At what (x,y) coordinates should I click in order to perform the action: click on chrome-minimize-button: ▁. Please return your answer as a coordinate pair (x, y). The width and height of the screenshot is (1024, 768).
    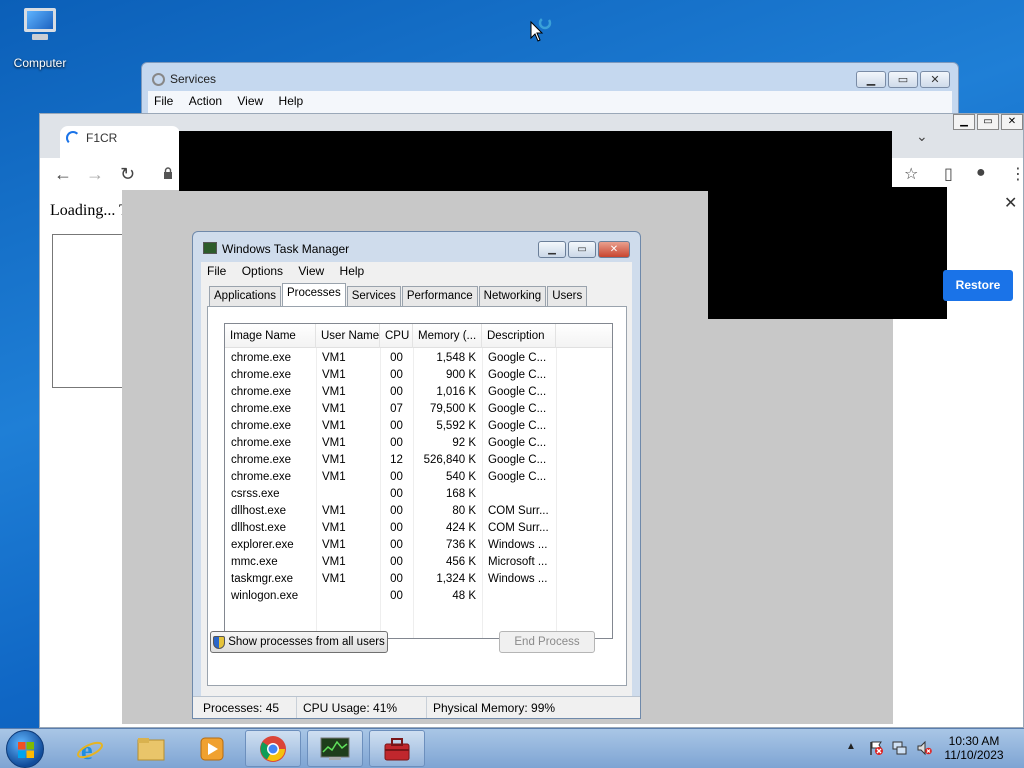
    Looking at the image, I should click on (964, 122).